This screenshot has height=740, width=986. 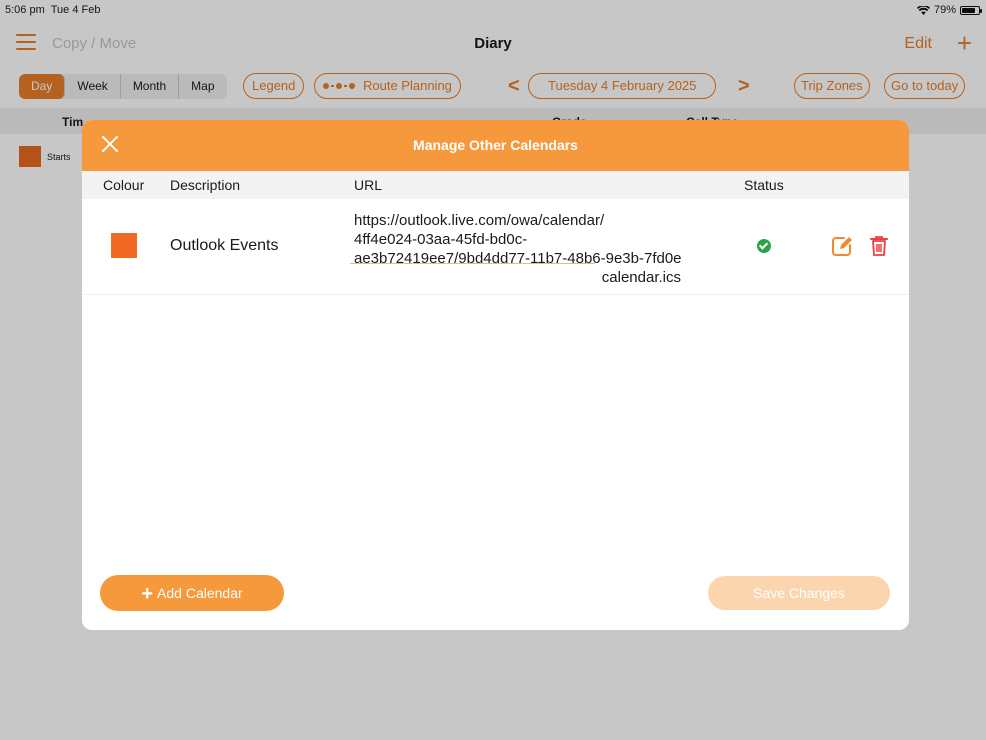 What do you see at coordinates (205, 185) in the screenshot?
I see `column-description: Description` at bounding box center [205, 185].